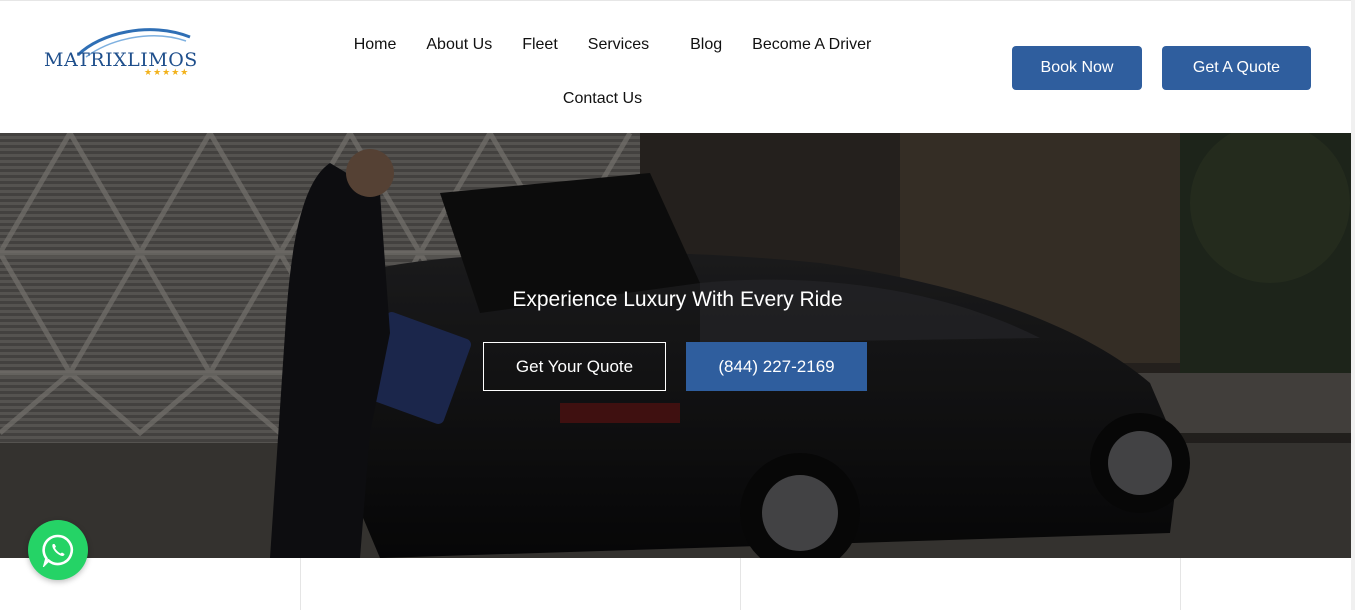 This screenshot has height=610, width=1355. Describe the element at coordinates (811, 45) in the screenshot. I see `nav-become-a-driver: Become A Driver` at that location.